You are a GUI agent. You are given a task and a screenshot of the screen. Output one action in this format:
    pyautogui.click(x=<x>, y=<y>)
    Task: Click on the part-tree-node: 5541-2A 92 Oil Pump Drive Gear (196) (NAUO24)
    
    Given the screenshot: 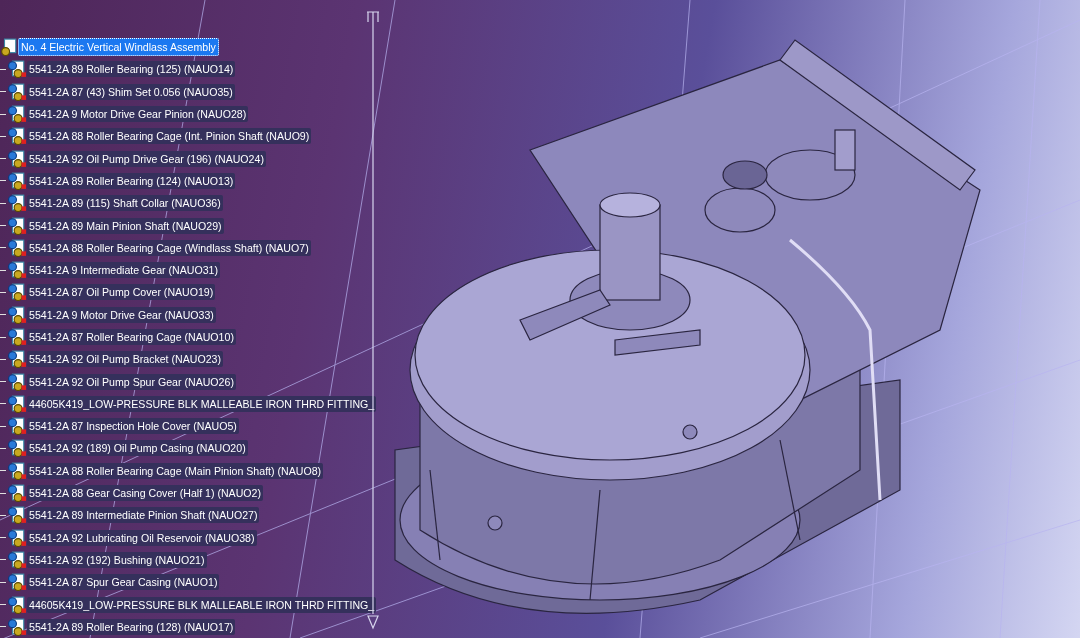 What is the action you would take?
    pyautogui.click(x=146, y=158)
    